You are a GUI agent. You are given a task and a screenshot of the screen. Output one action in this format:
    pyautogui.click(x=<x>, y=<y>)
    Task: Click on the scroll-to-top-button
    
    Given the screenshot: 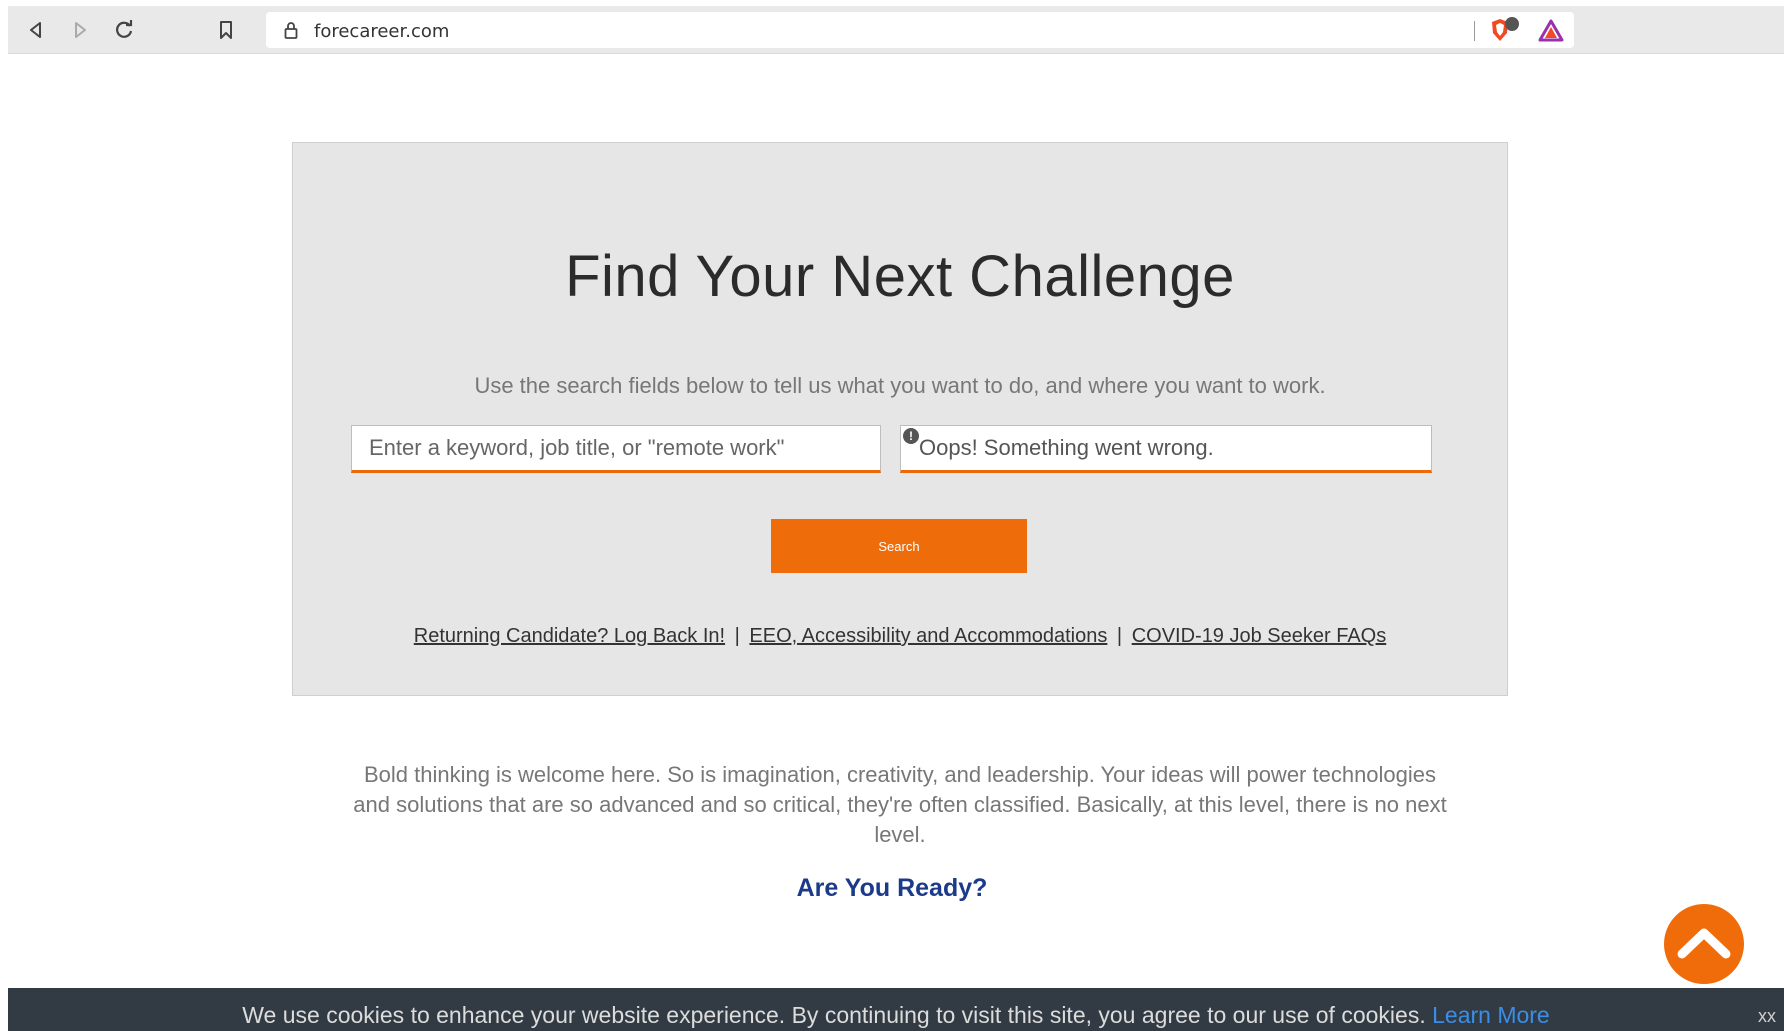 What is the action you would take?
    pyautogui.click(x=1704, y=944)
    